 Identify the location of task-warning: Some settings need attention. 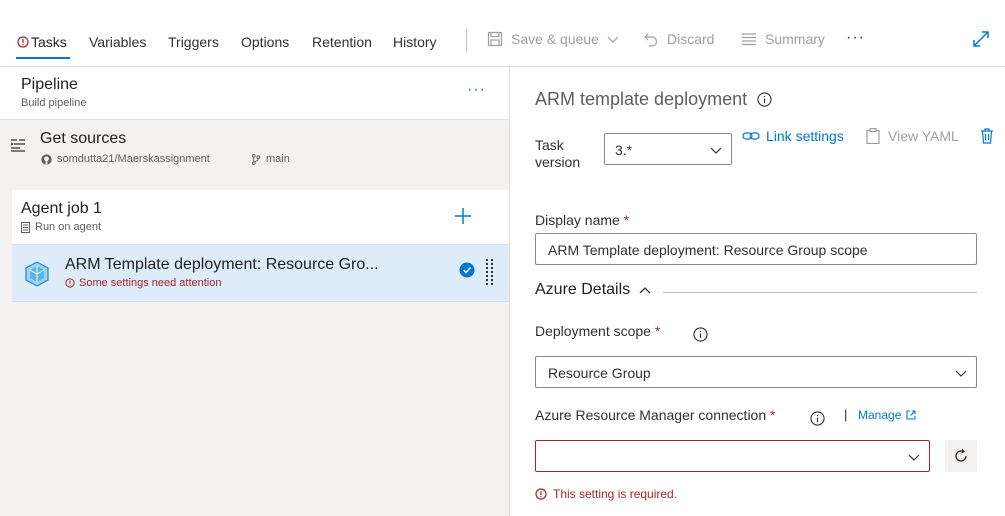
(143, 283).